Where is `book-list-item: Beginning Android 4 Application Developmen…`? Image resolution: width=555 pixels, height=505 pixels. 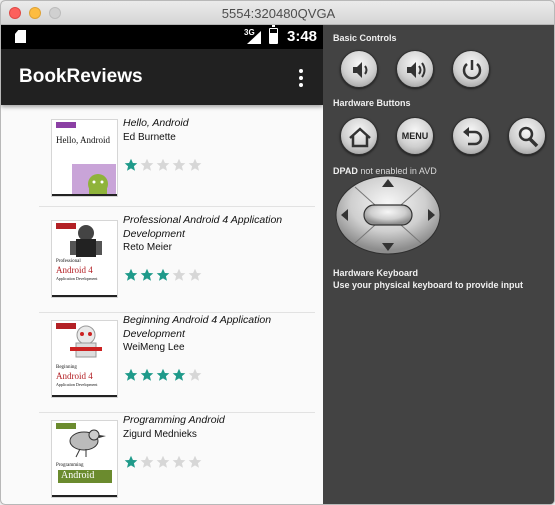
book-list-item: Beginning Android 4 Application Developmen… is located at coordinates (177, 362).